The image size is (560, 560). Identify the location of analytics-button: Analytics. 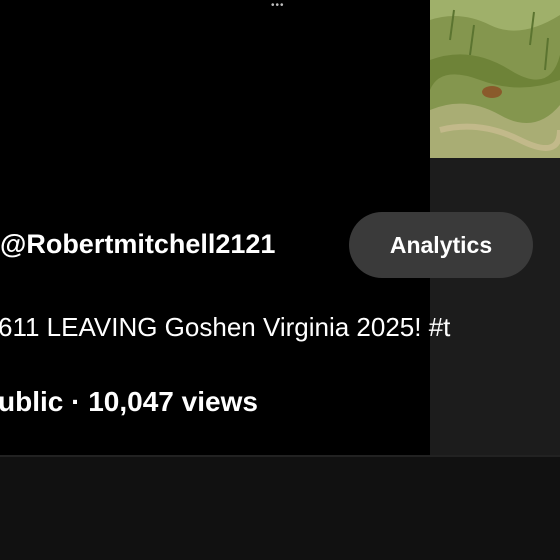
(441, 245).